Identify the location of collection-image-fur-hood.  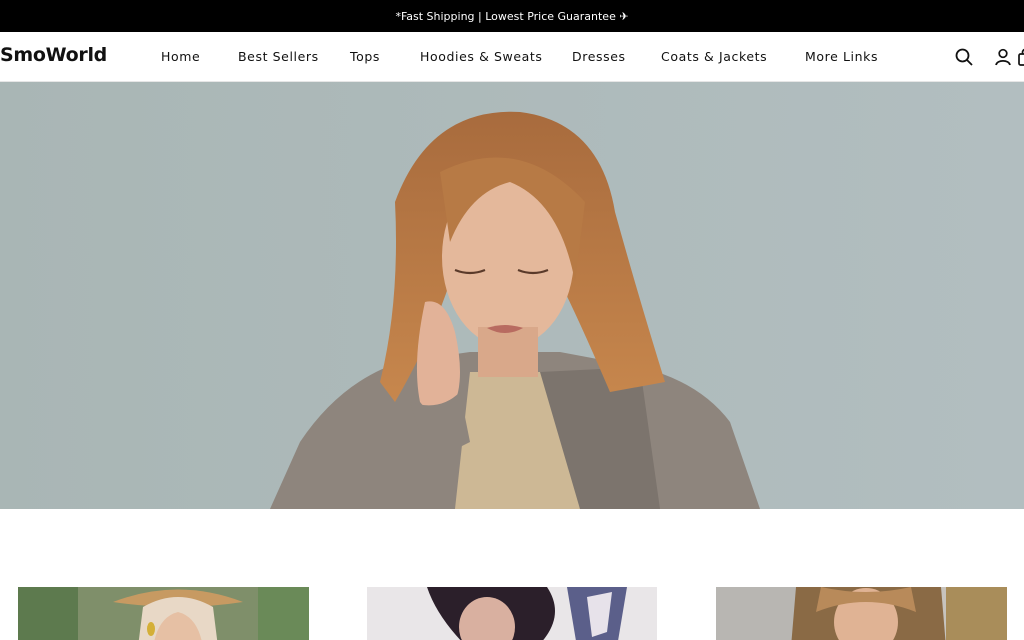
(861, 613).